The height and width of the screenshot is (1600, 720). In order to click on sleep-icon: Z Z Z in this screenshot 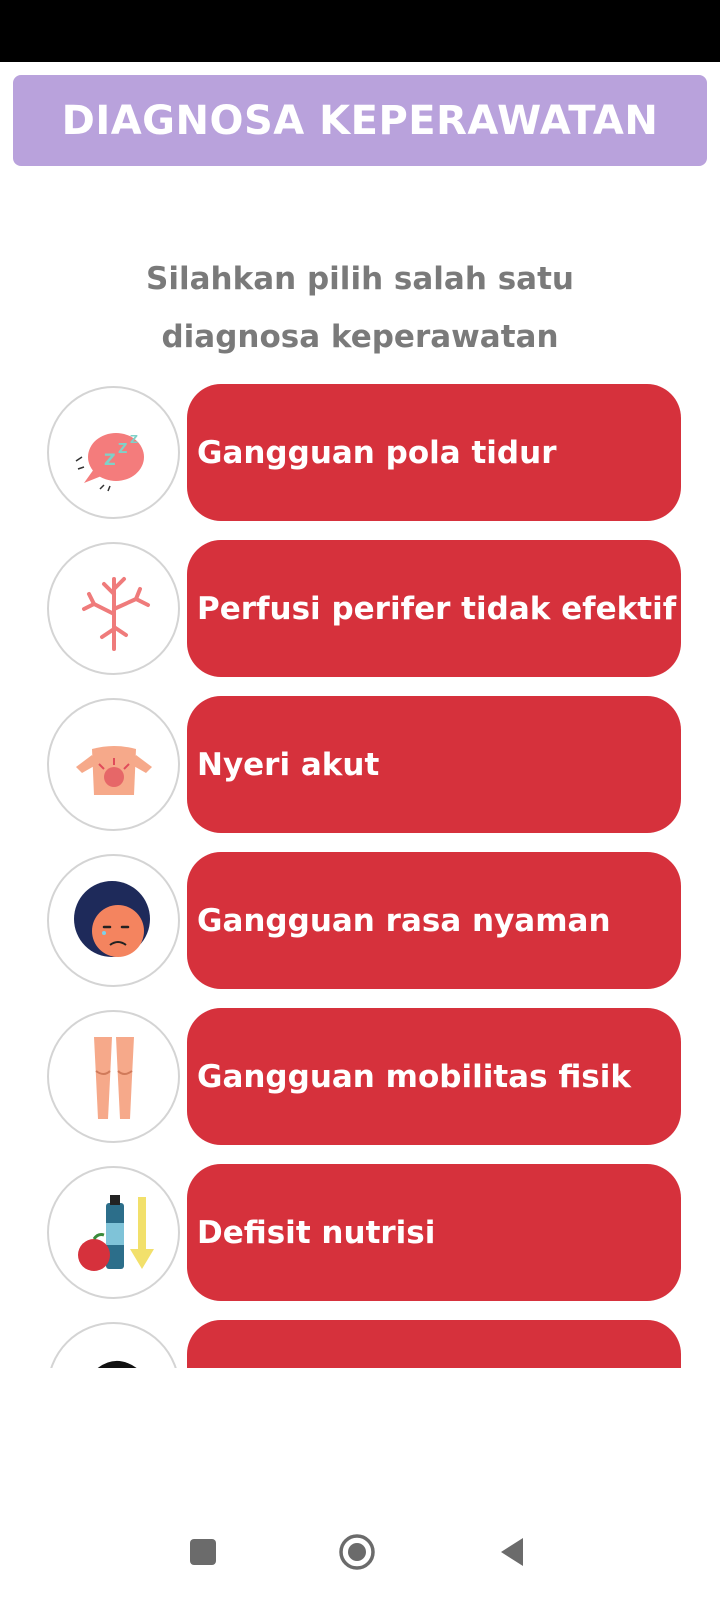, I will do `click(113, 452)`.